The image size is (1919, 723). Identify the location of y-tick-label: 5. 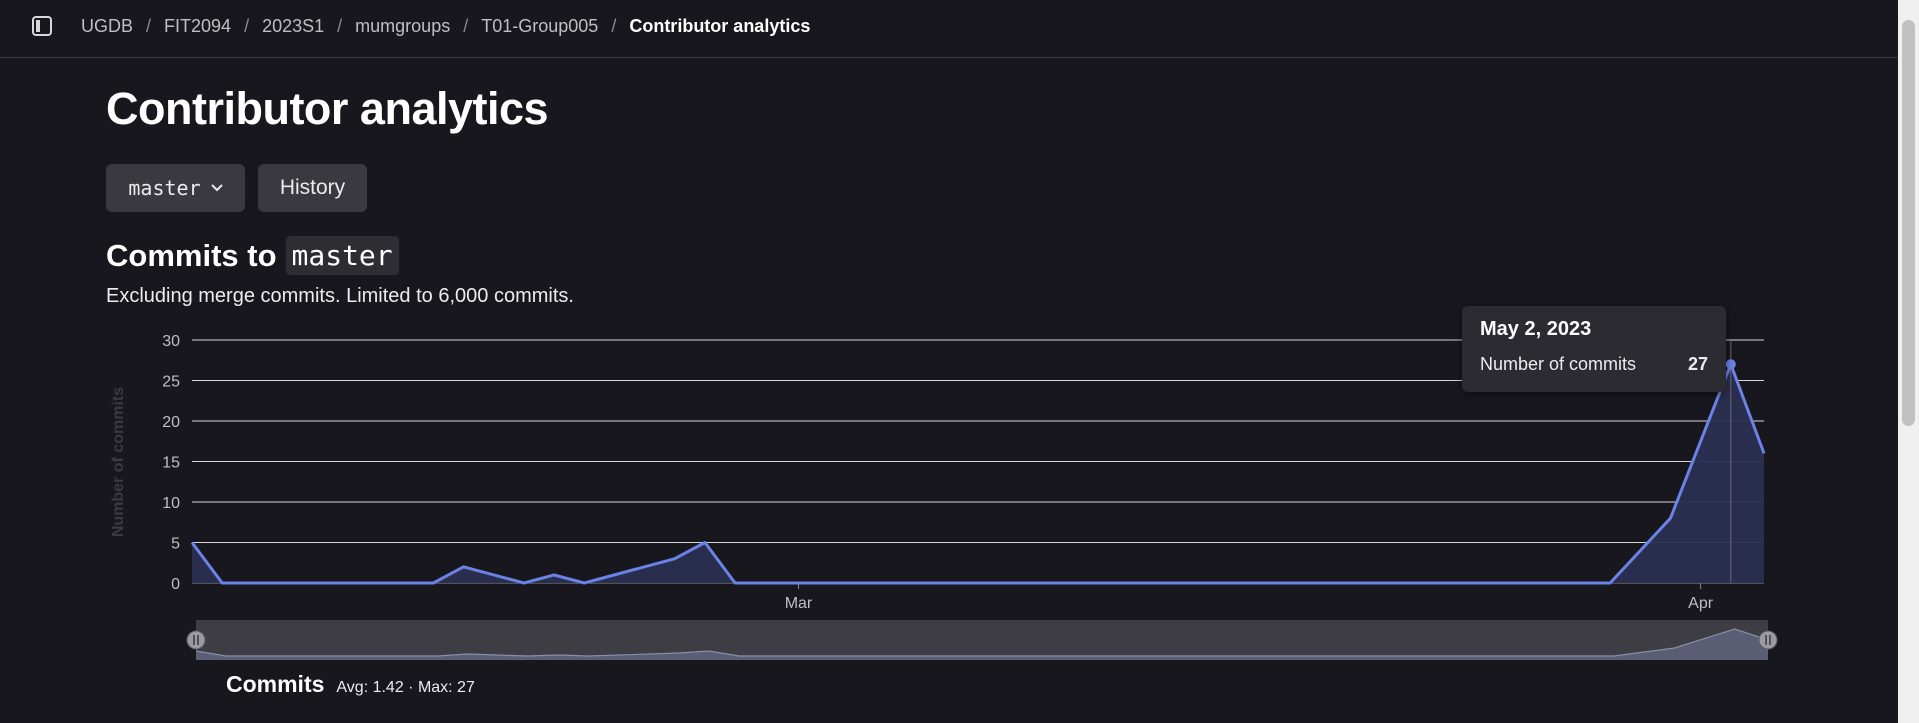
(175, 544).